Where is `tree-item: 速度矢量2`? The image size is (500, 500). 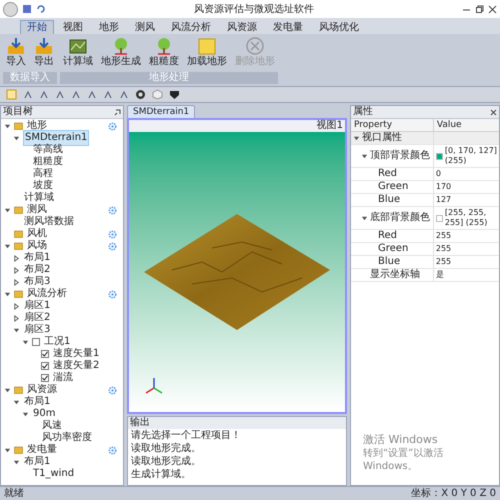 tree-item: 速度矢量2 is located at coordinates (76, 366).